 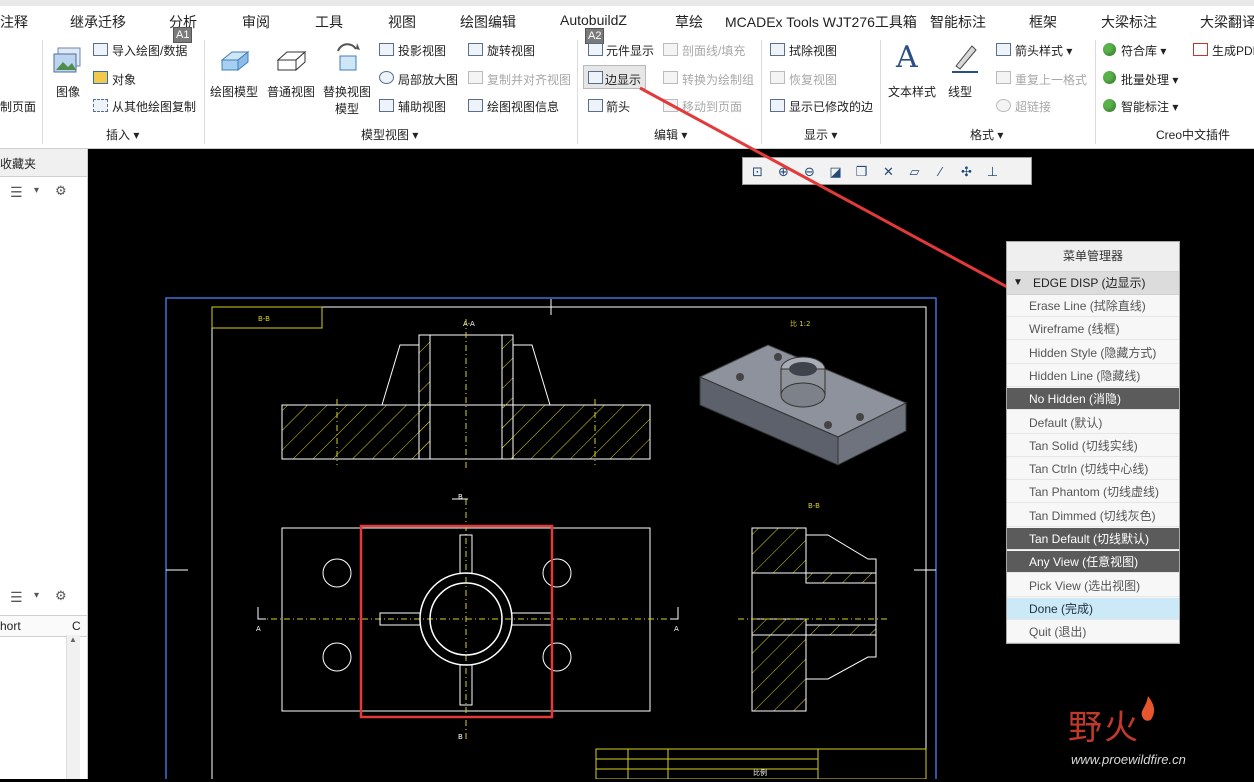 What do you see at coordinates (1033, 106) in the screenshot?
I see `hyperlink-button: 超链接` at bounding box center [1033, 106].